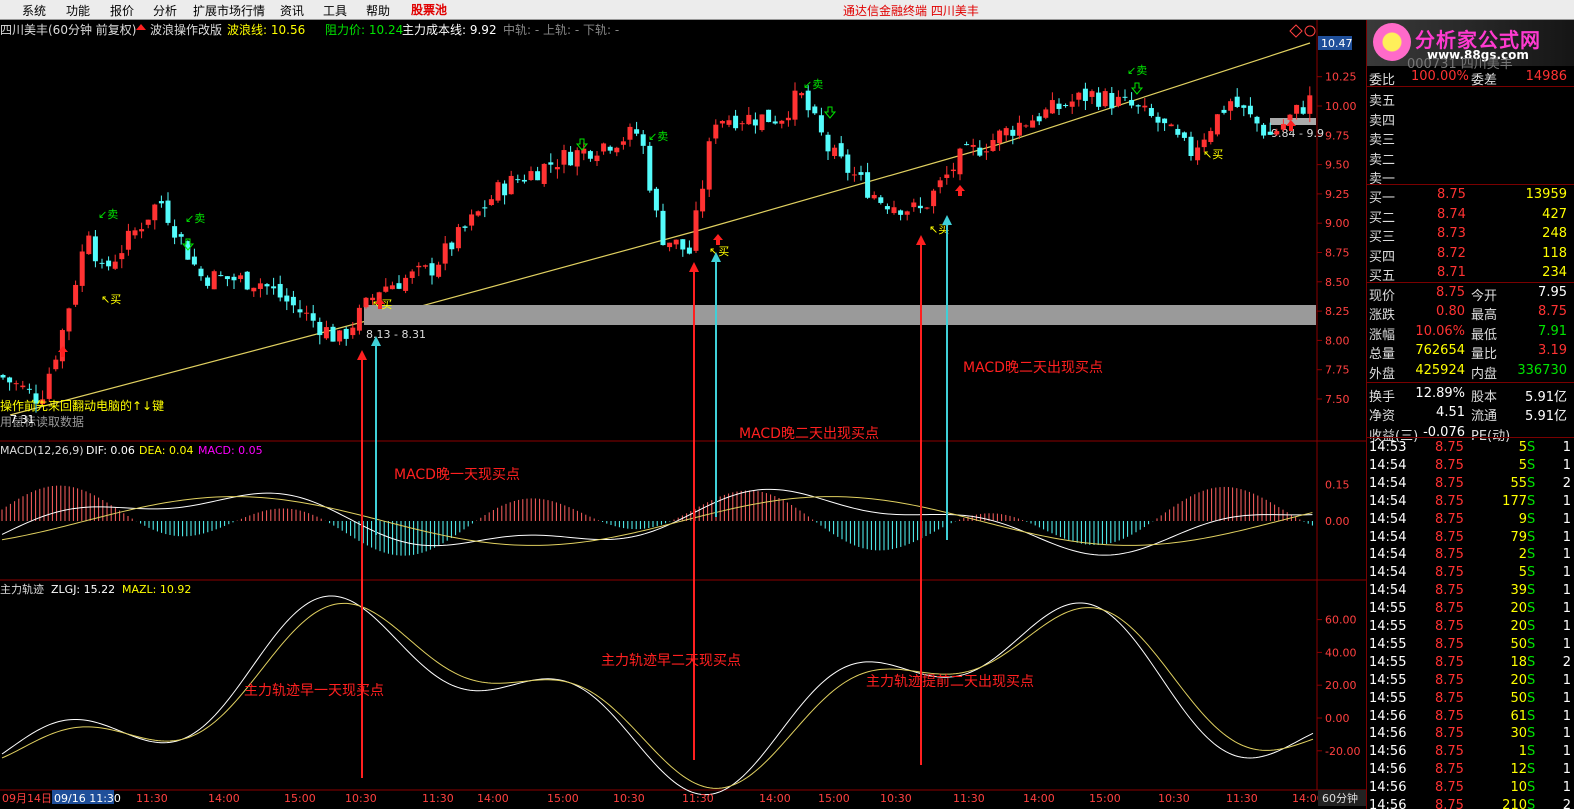 Image resolution: width=1574 pixels, height=809 pixels. What do you see at coordinates (87, 798) in the screenshot?
I see `time-label: 09/16 11:30` at bounding box center [87, 798].